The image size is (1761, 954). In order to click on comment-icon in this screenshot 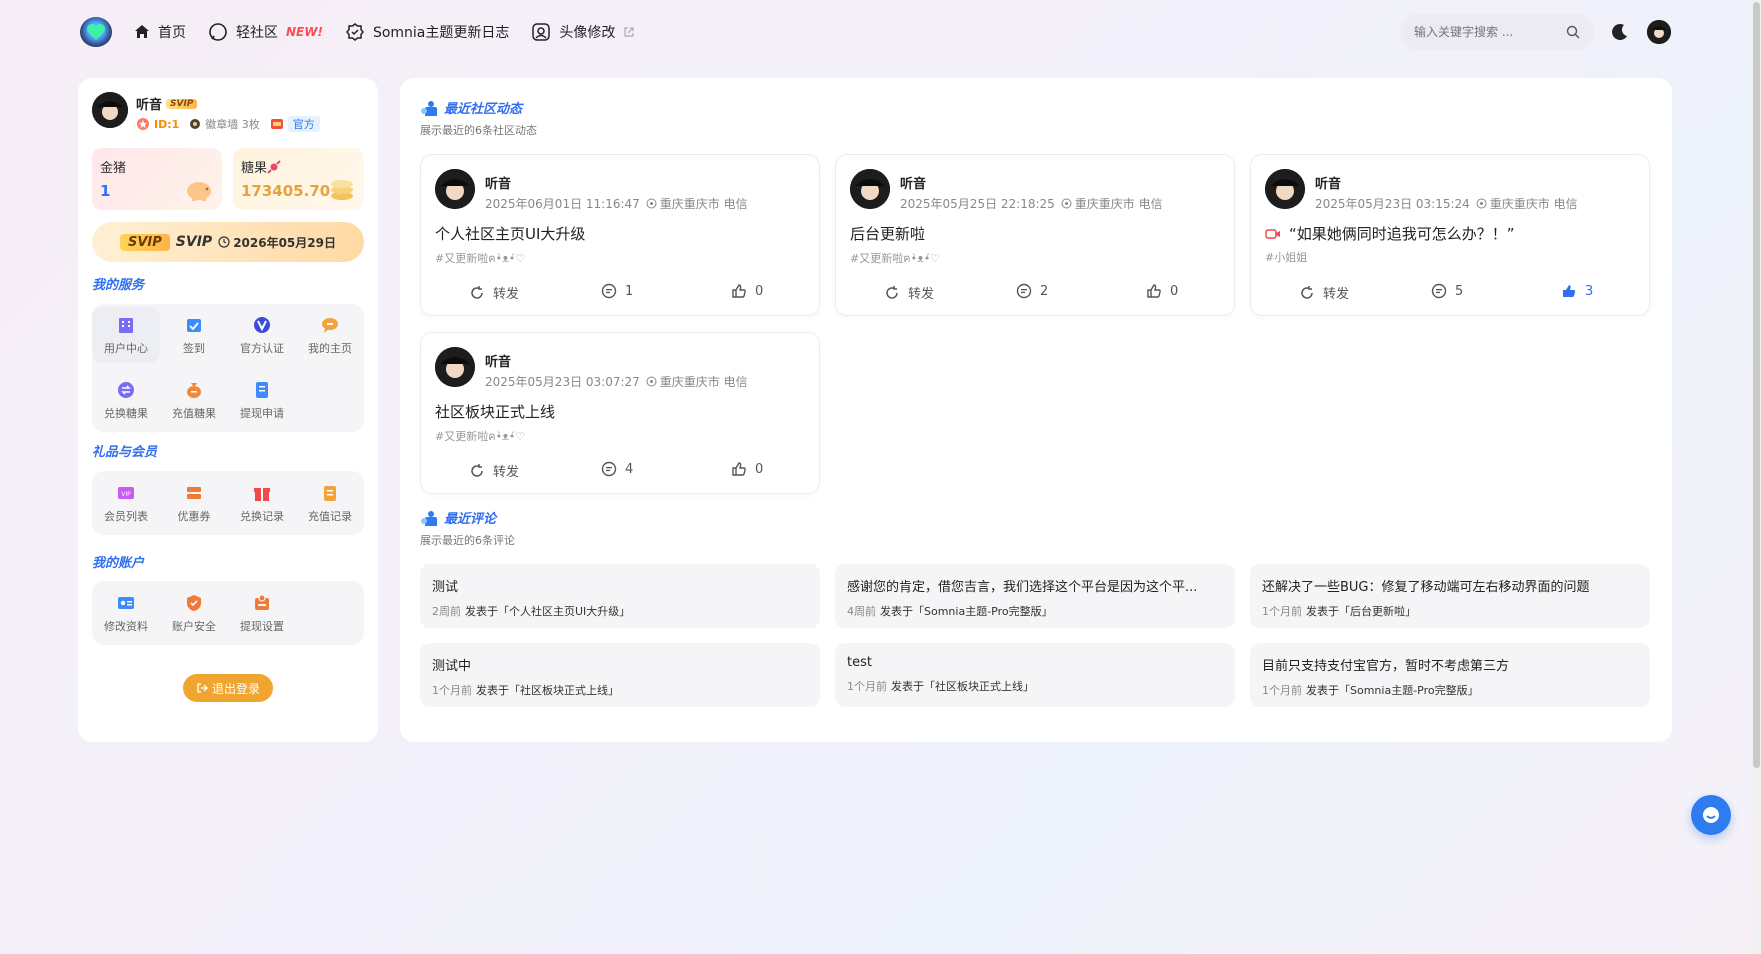, I will do `click(1439, 291)`.